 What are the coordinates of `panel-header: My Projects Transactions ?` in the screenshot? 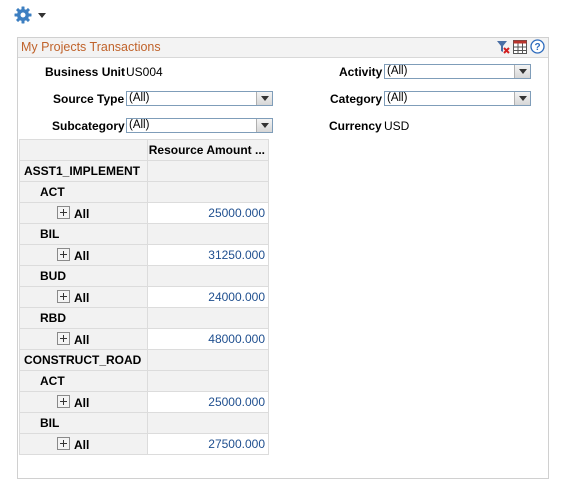 It's located at (283, 48).